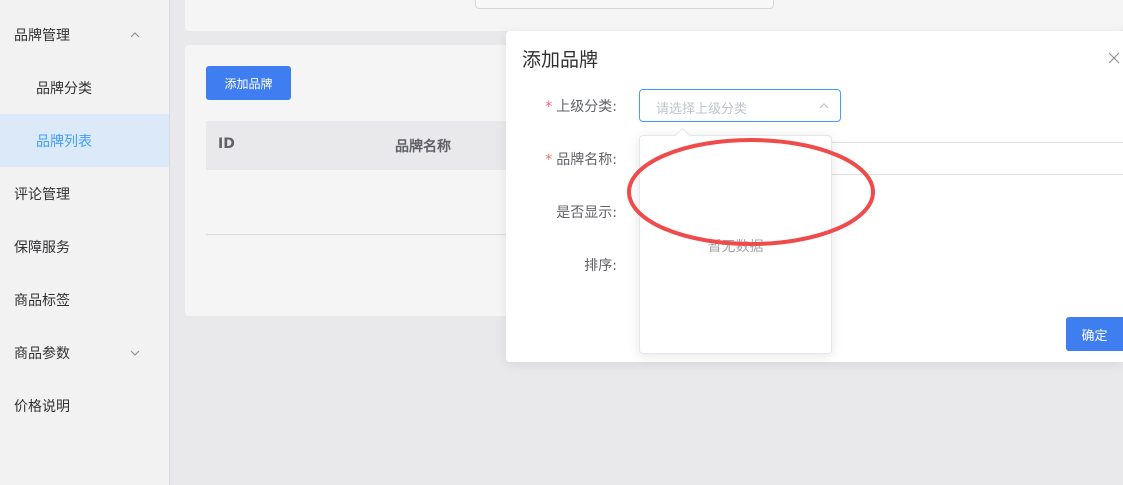  Describe the element at coordinates (42, 300) in the screenshot. I see `sidebar-item-label: 商品标签` at that location.